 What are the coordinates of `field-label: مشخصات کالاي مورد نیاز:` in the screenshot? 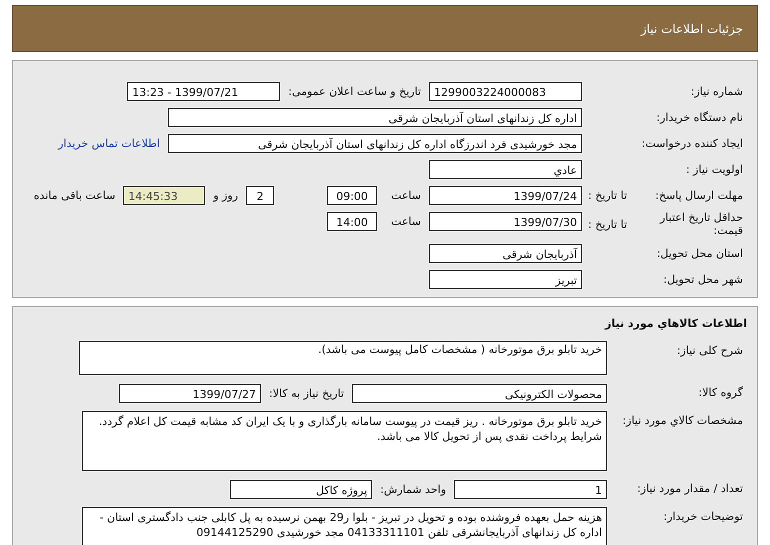 It's located at (682, 420).